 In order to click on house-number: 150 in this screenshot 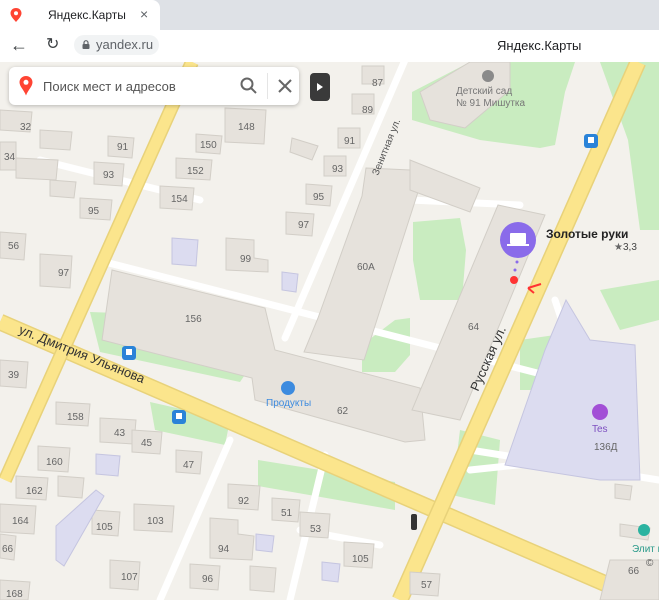, I will do `click(208, 145)`.